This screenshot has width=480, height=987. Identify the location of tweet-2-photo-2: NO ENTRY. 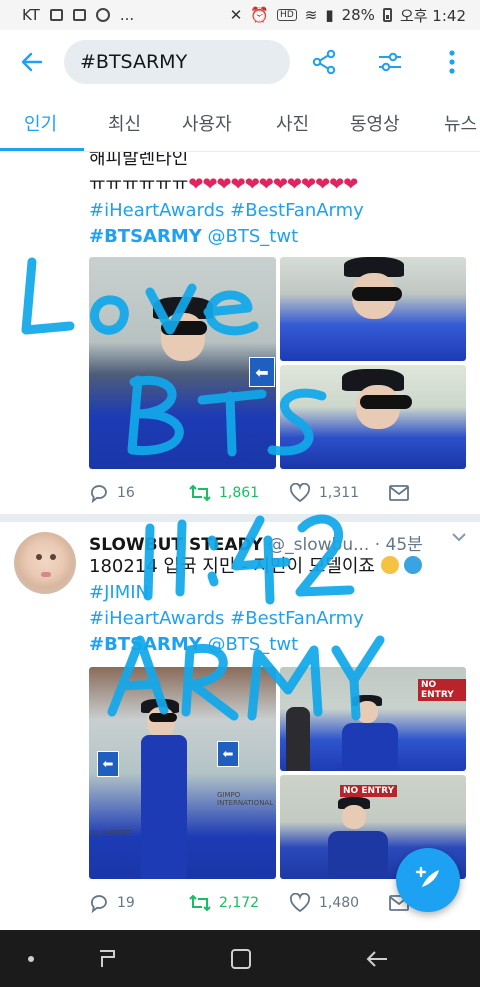
(373, 719).